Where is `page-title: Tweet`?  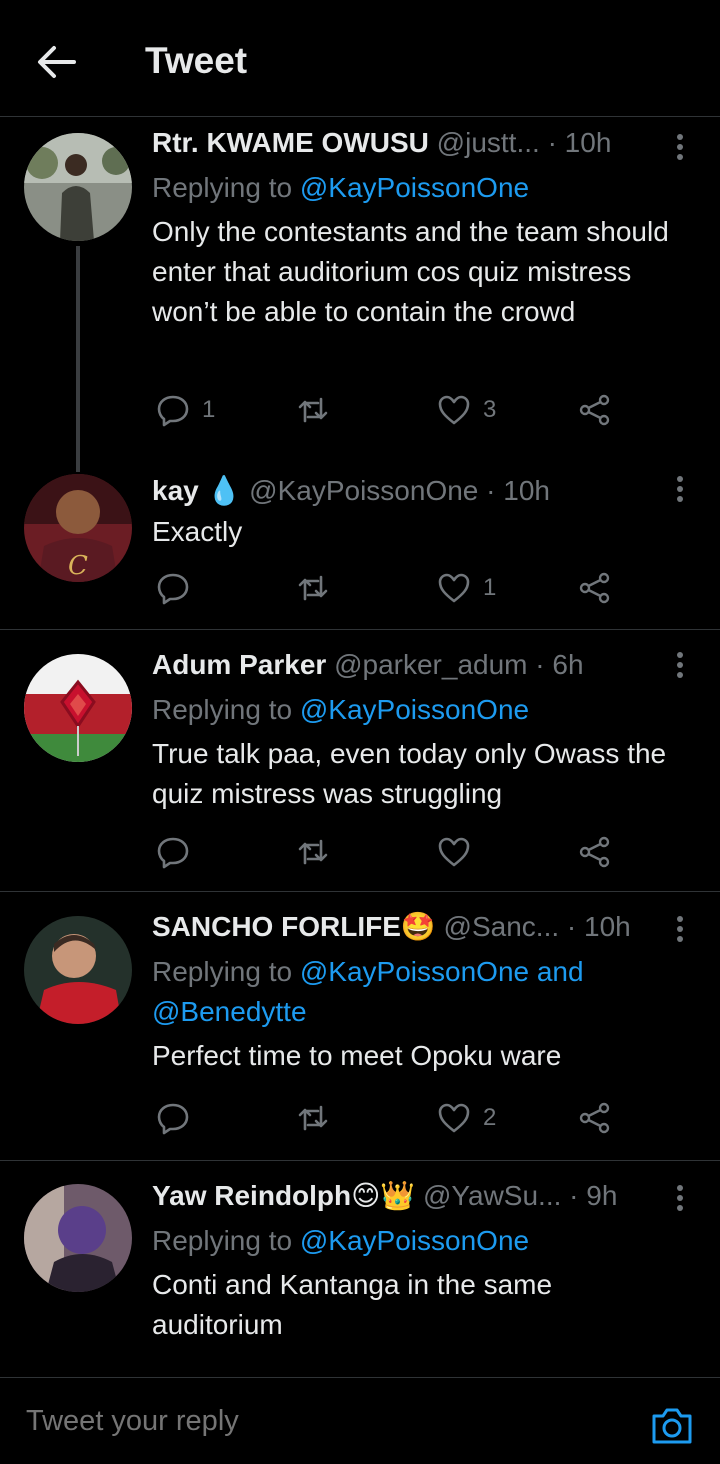
page-title: Tweet is located at coordinates (196, 60).